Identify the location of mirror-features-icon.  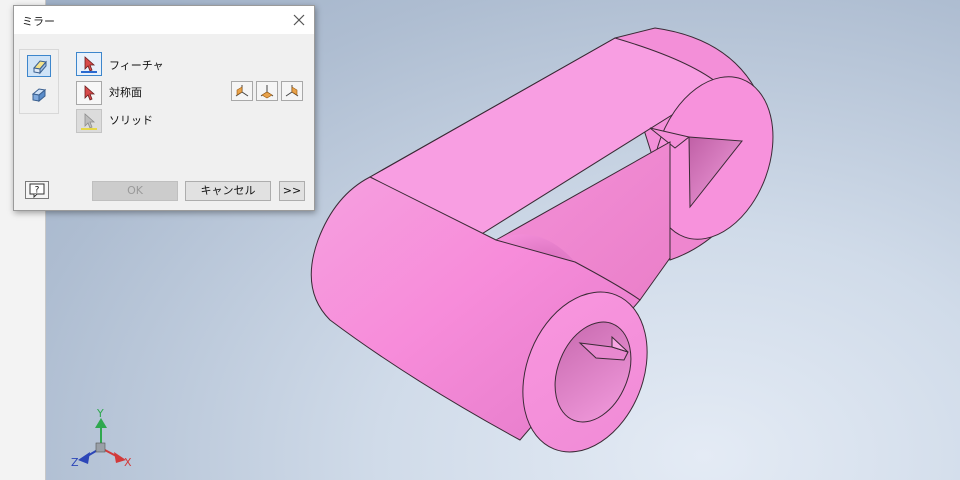
(40, 67).